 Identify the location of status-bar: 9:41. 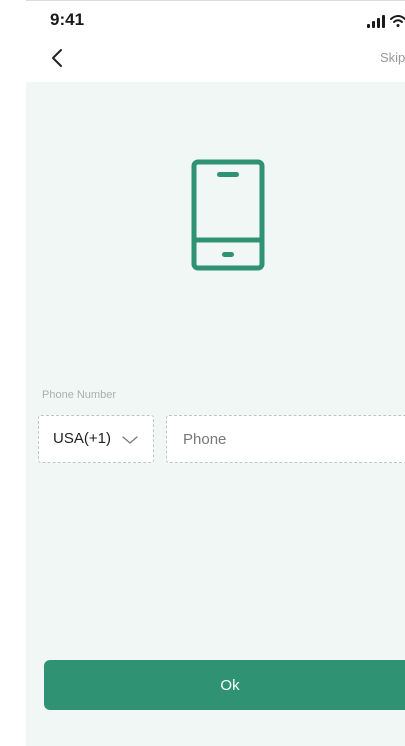
(215, 19).